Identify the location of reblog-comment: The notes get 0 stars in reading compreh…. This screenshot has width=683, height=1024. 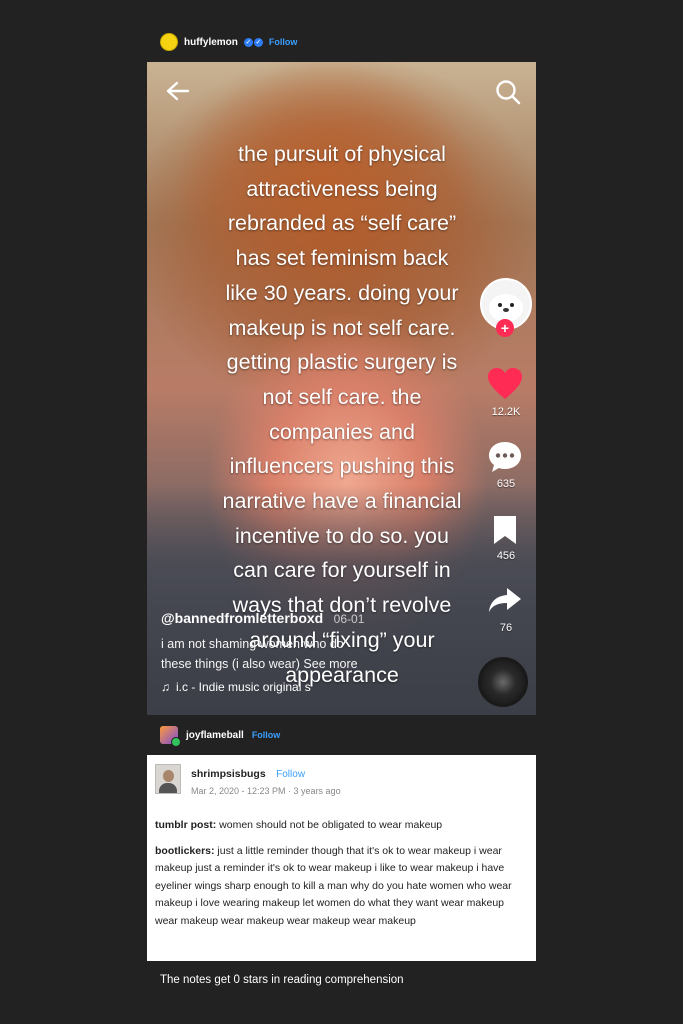
(282, 980).